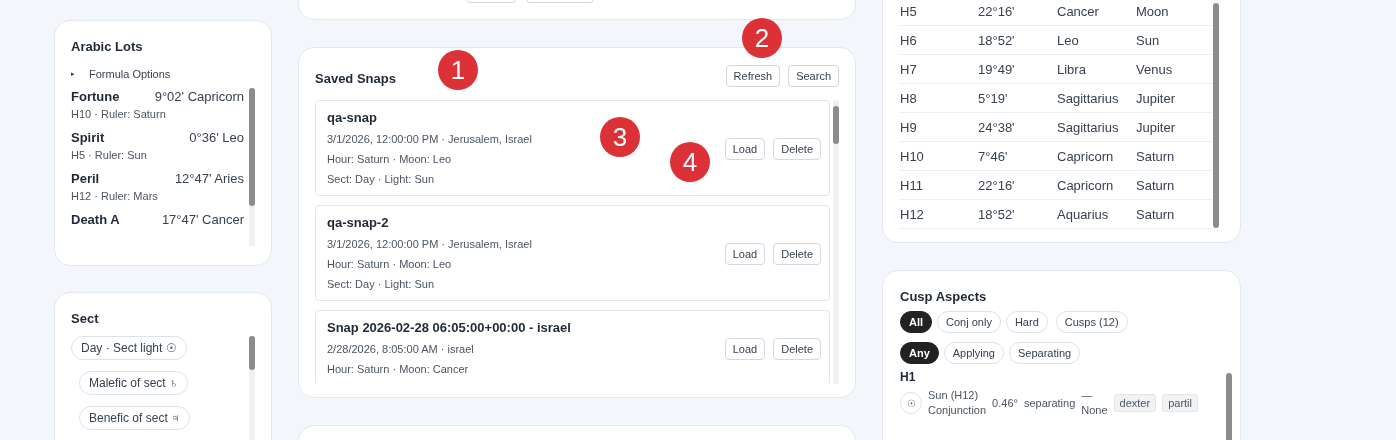 The width and height of the screenshot is (1396, 440). I want to click on table-cell-text: H6, so click(909, 40).